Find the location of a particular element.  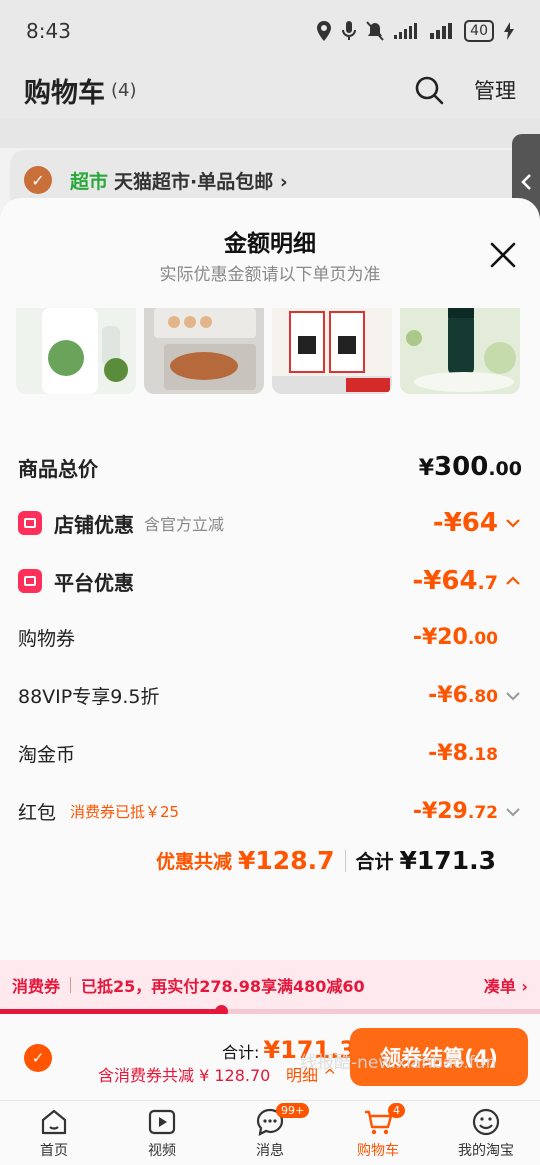

status-bar: 8:43 40 is located at coordinates (270, 31).